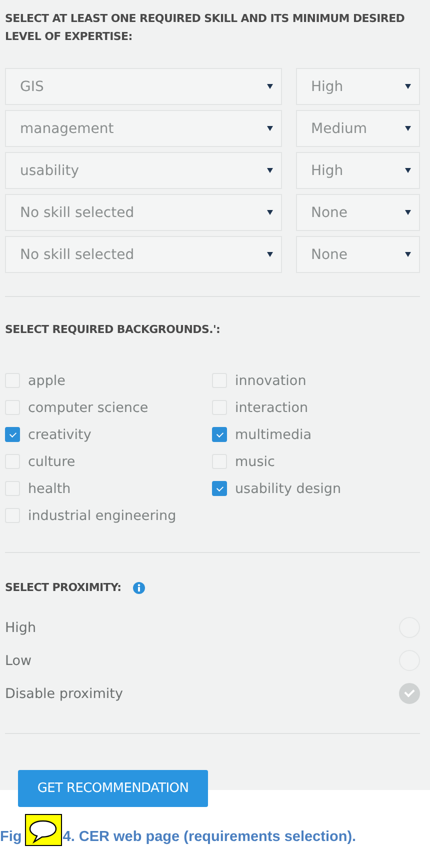  What do you see at coordinates (209, 837) in the screenshot?
I see `caption-text: 4. CER web page (requirements selection).` at bounding box center [209, 837].